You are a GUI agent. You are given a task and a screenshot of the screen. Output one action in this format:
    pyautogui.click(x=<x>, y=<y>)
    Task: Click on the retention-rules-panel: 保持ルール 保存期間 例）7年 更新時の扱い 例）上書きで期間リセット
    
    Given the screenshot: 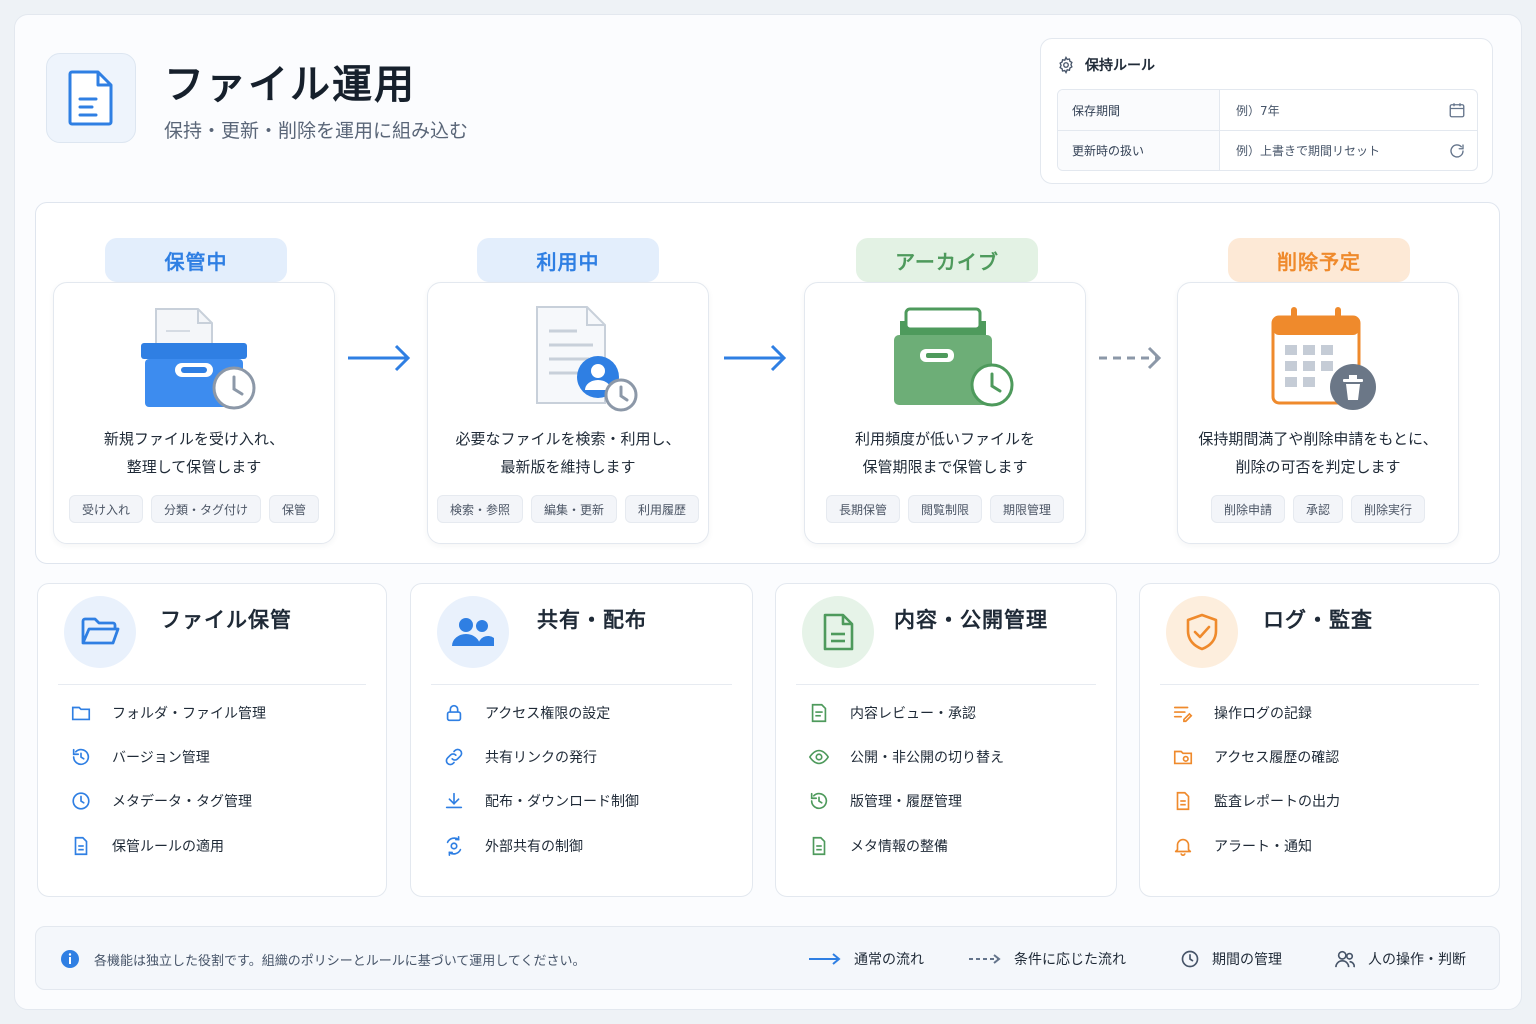 What is the action you would take?
    pyautogui.click(x=1266, y=111)
    